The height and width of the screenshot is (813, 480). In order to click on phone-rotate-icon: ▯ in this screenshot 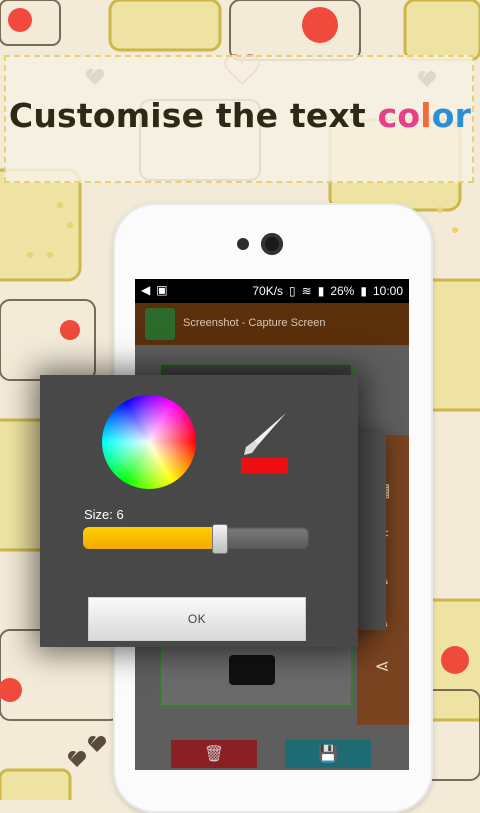, I will do `click(292, 291)`.